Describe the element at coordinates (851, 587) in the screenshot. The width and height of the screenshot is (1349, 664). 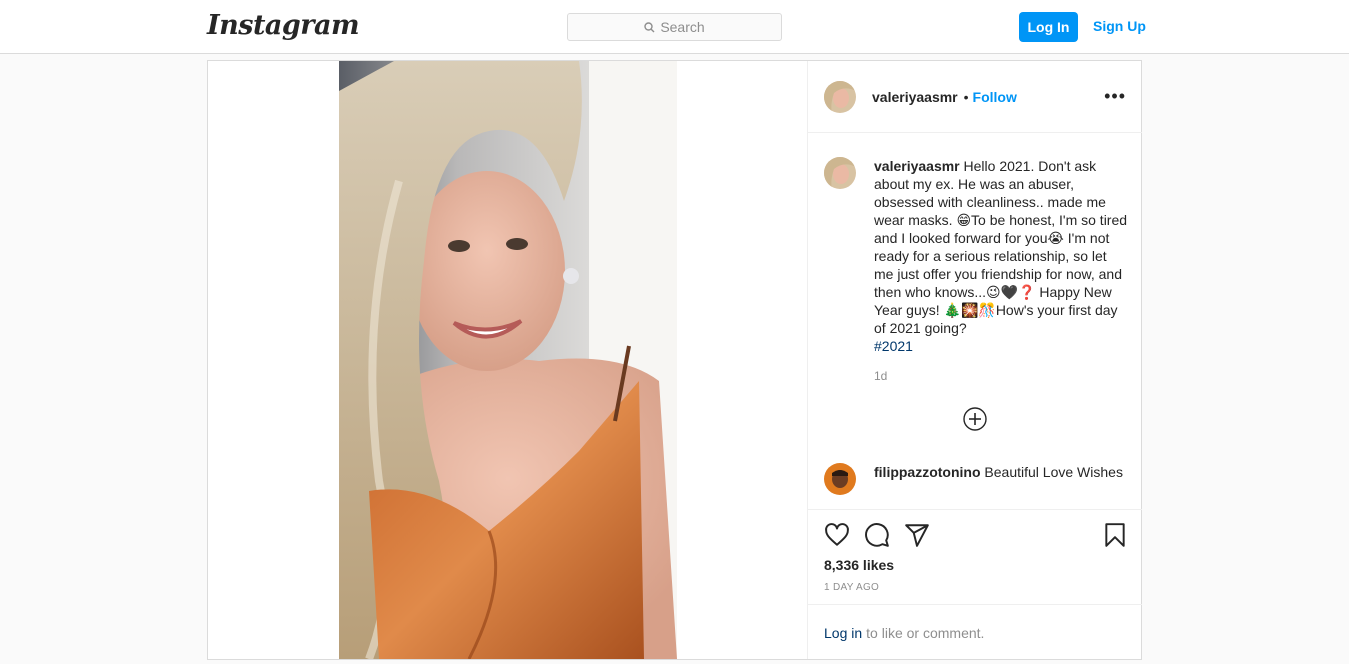
I see `post-date: 1 DAY AGO` at that location.